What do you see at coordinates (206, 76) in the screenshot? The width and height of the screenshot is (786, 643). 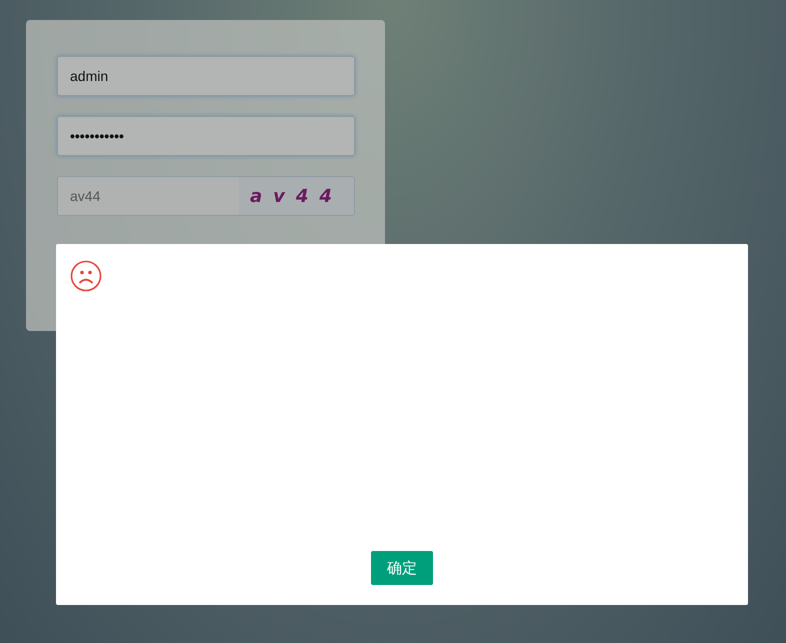 I see `username-field: admin` at bounding box center [206, 76].